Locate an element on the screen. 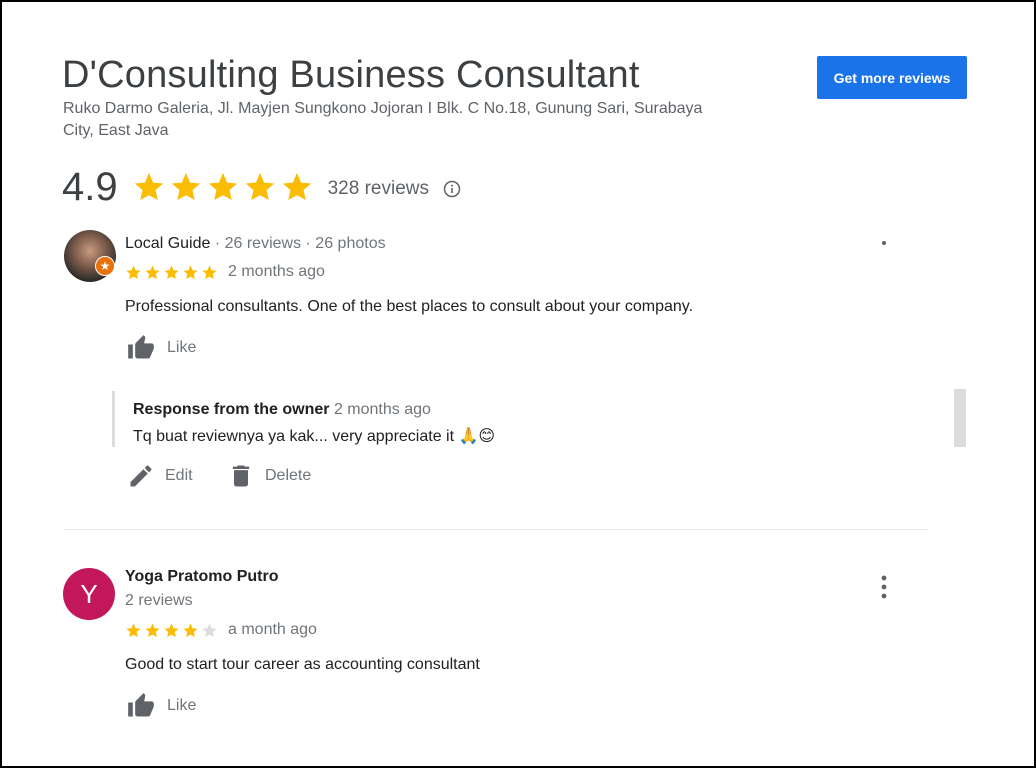 This screenshot has height=768, width=1036. reviewer-stats: 2 reviews is located at coordinates (159, 600).